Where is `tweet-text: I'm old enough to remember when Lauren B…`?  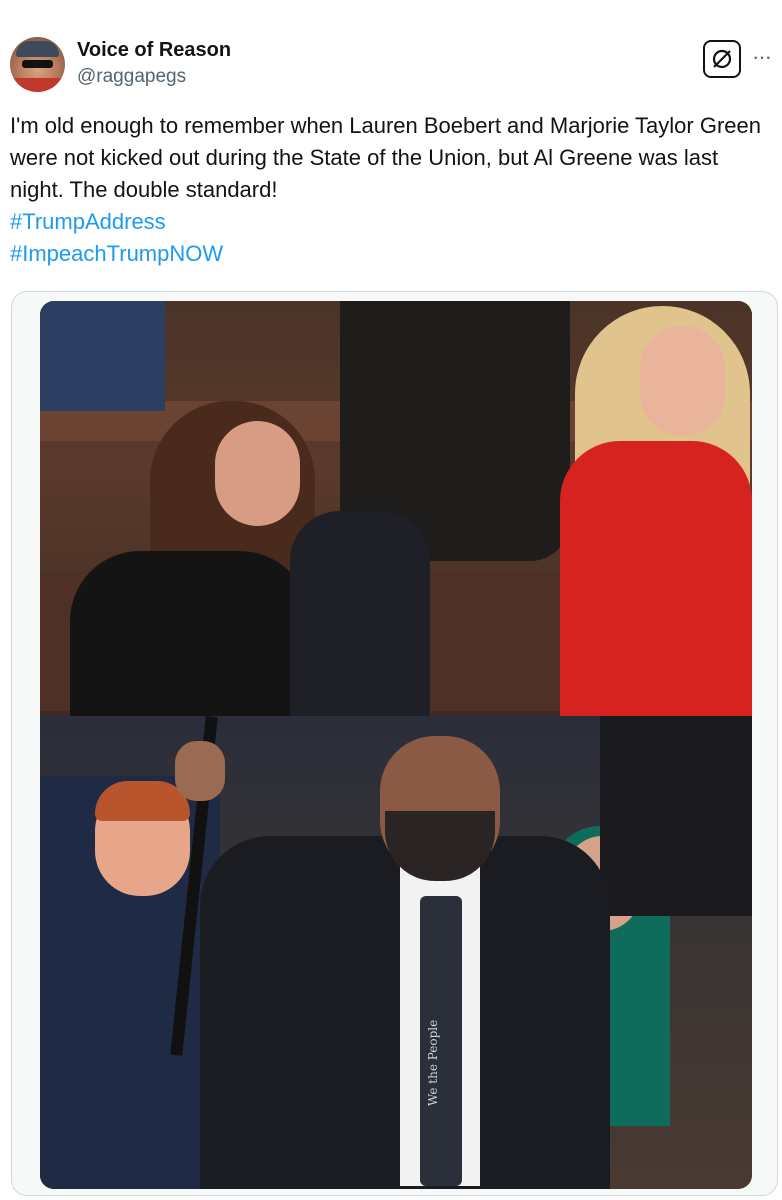 tweet-text: I'm old enough to remember when Lauren B… is located at coordinates (390, 190).